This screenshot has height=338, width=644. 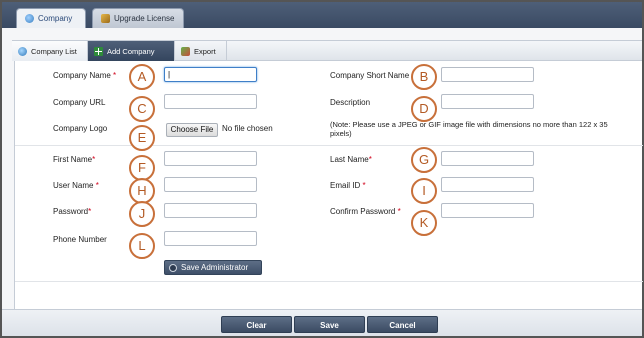 I want to click on annotation-badge-i: I, so click(x=424, y=191).